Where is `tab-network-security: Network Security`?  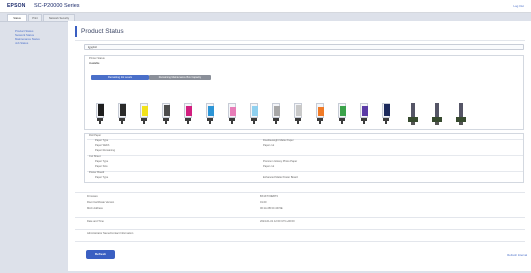
tab-network-security: Network Security is located at coordinates (59, 17).